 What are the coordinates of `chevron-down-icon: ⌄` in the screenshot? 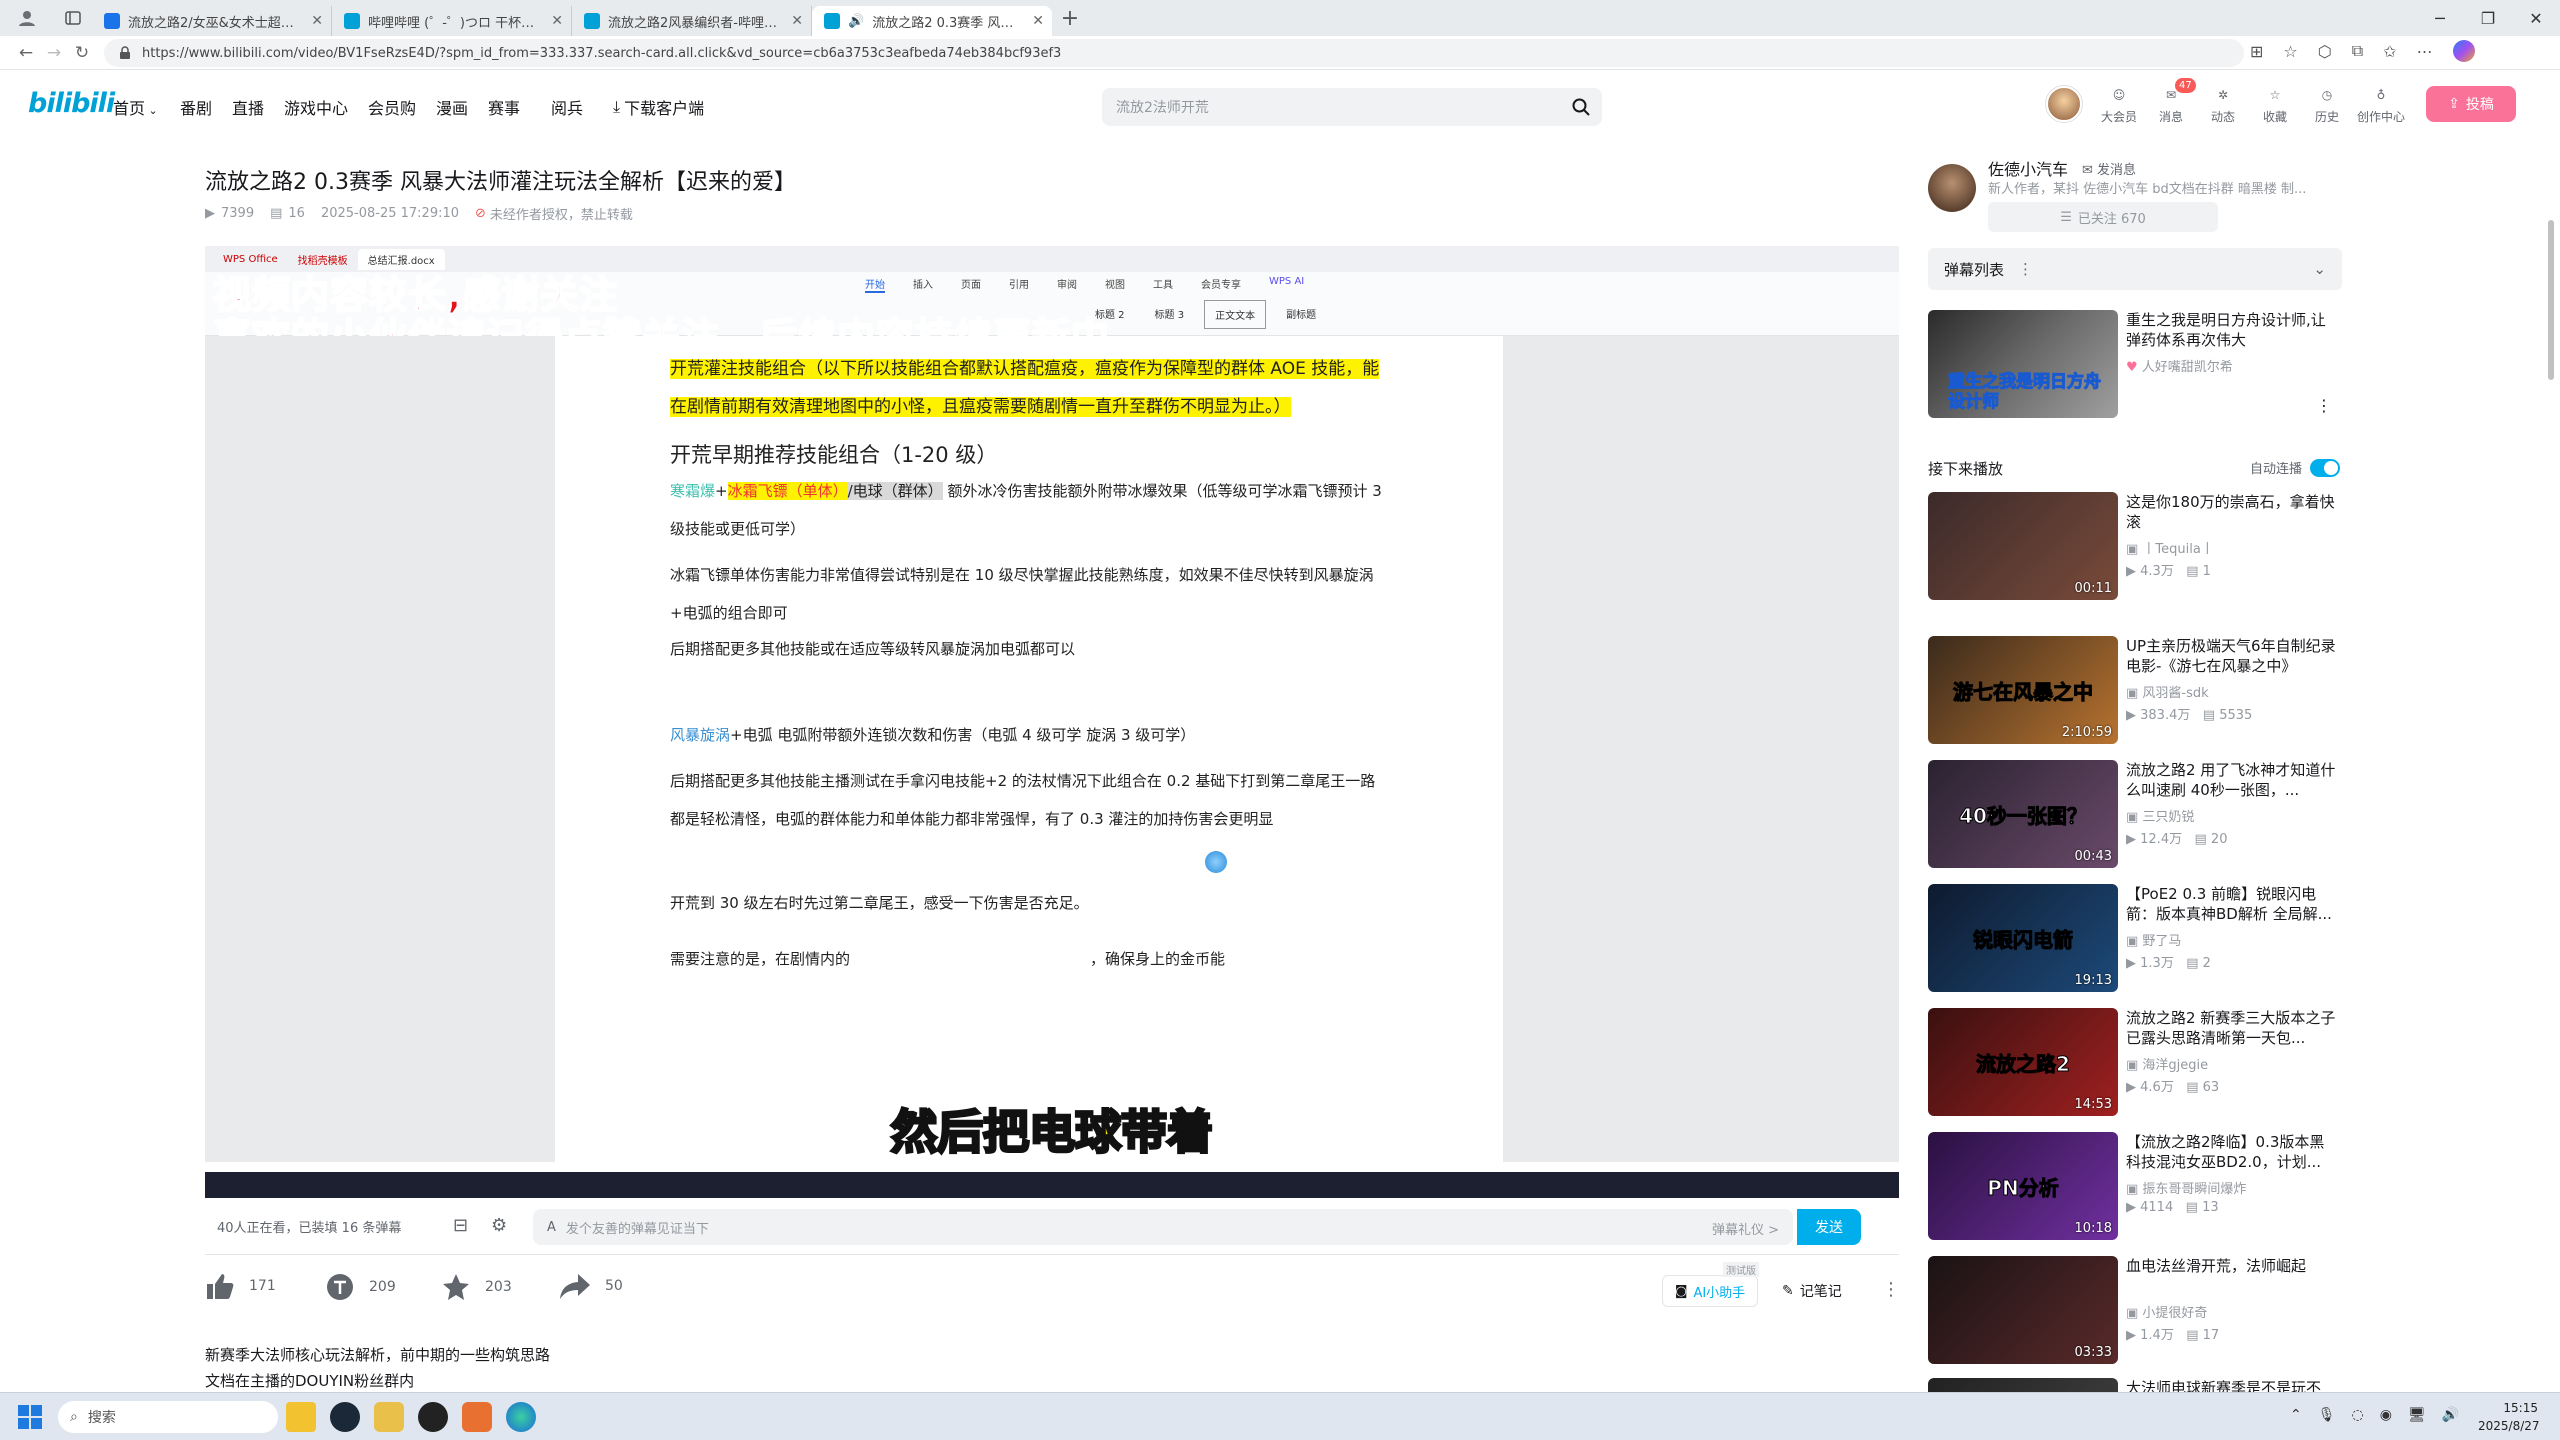 It's located at (2319, 269).